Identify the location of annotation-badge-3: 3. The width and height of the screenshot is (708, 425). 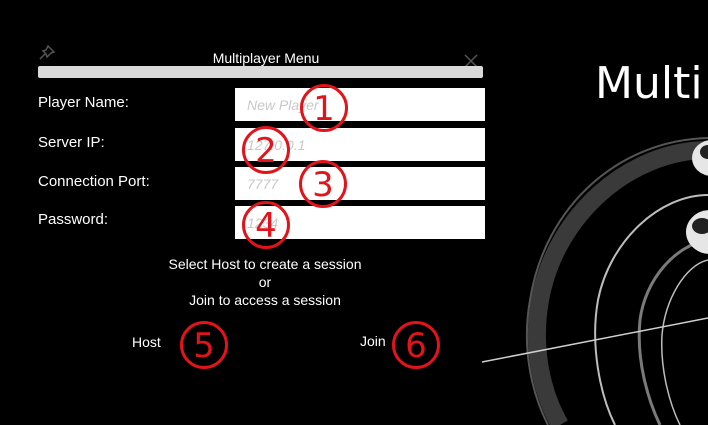
(323, 184).